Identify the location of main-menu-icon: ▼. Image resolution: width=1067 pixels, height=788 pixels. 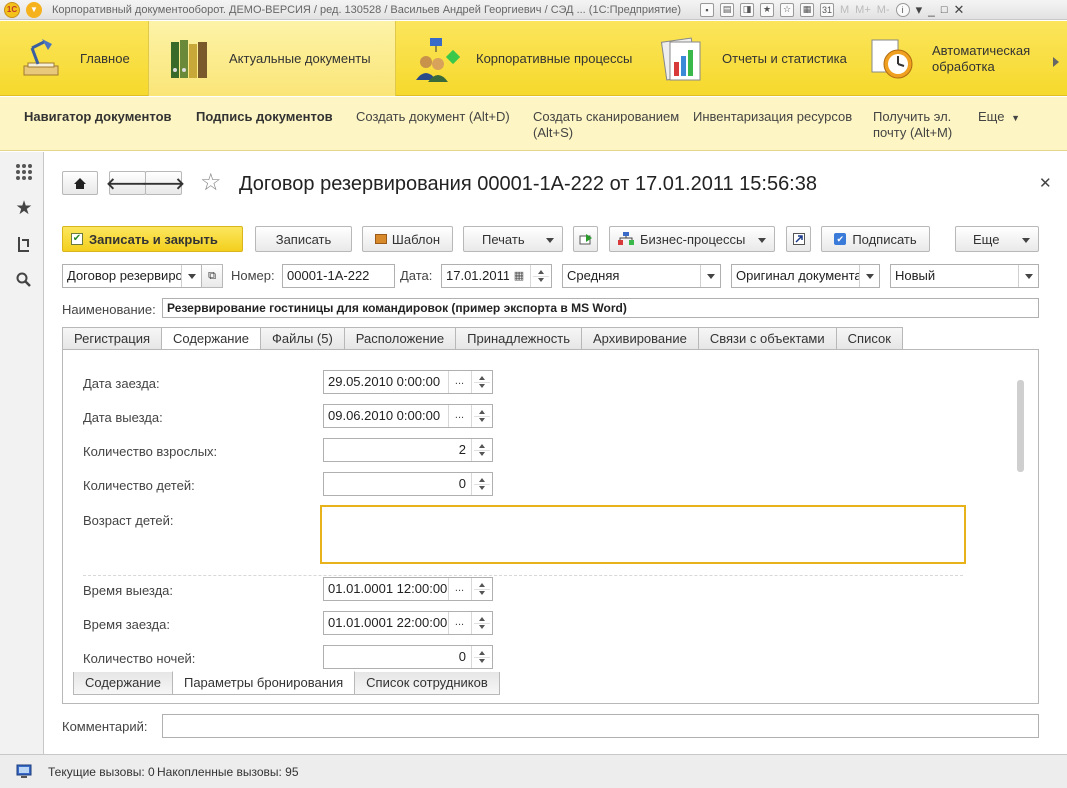
(34, 9).